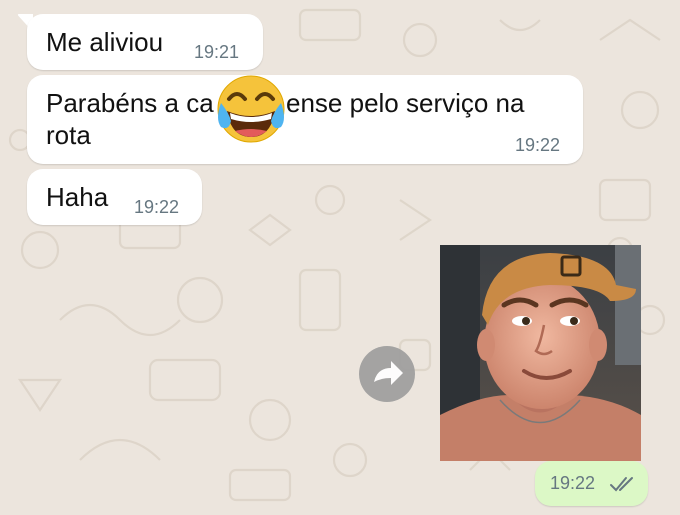  I want to click on message-text: Me aliviou, so click(105, 42).